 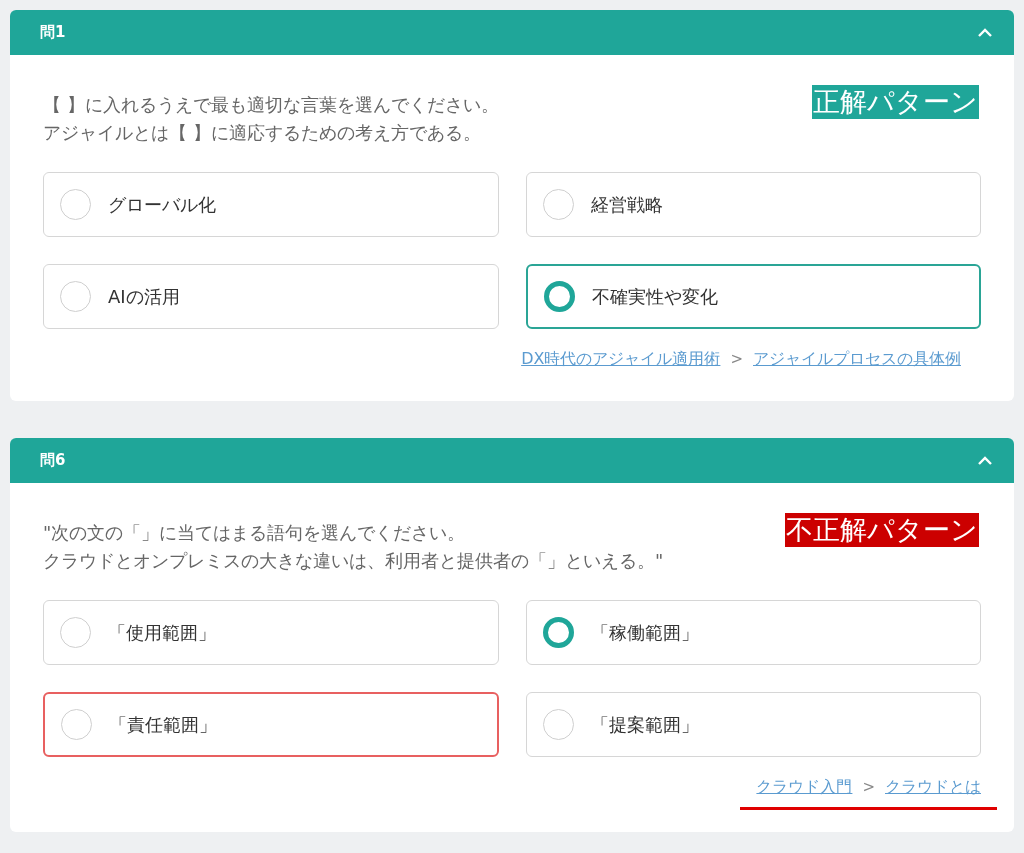 What do you see at coordinates (353, 547) in the screenshot?
I see `question-text: "次の文の「」に当てはまる語句を選んでください。 クラウドとオンプレミスの大きな違いは、利用者と提供者の「」といえる。"` at bounding box center [353, 547].